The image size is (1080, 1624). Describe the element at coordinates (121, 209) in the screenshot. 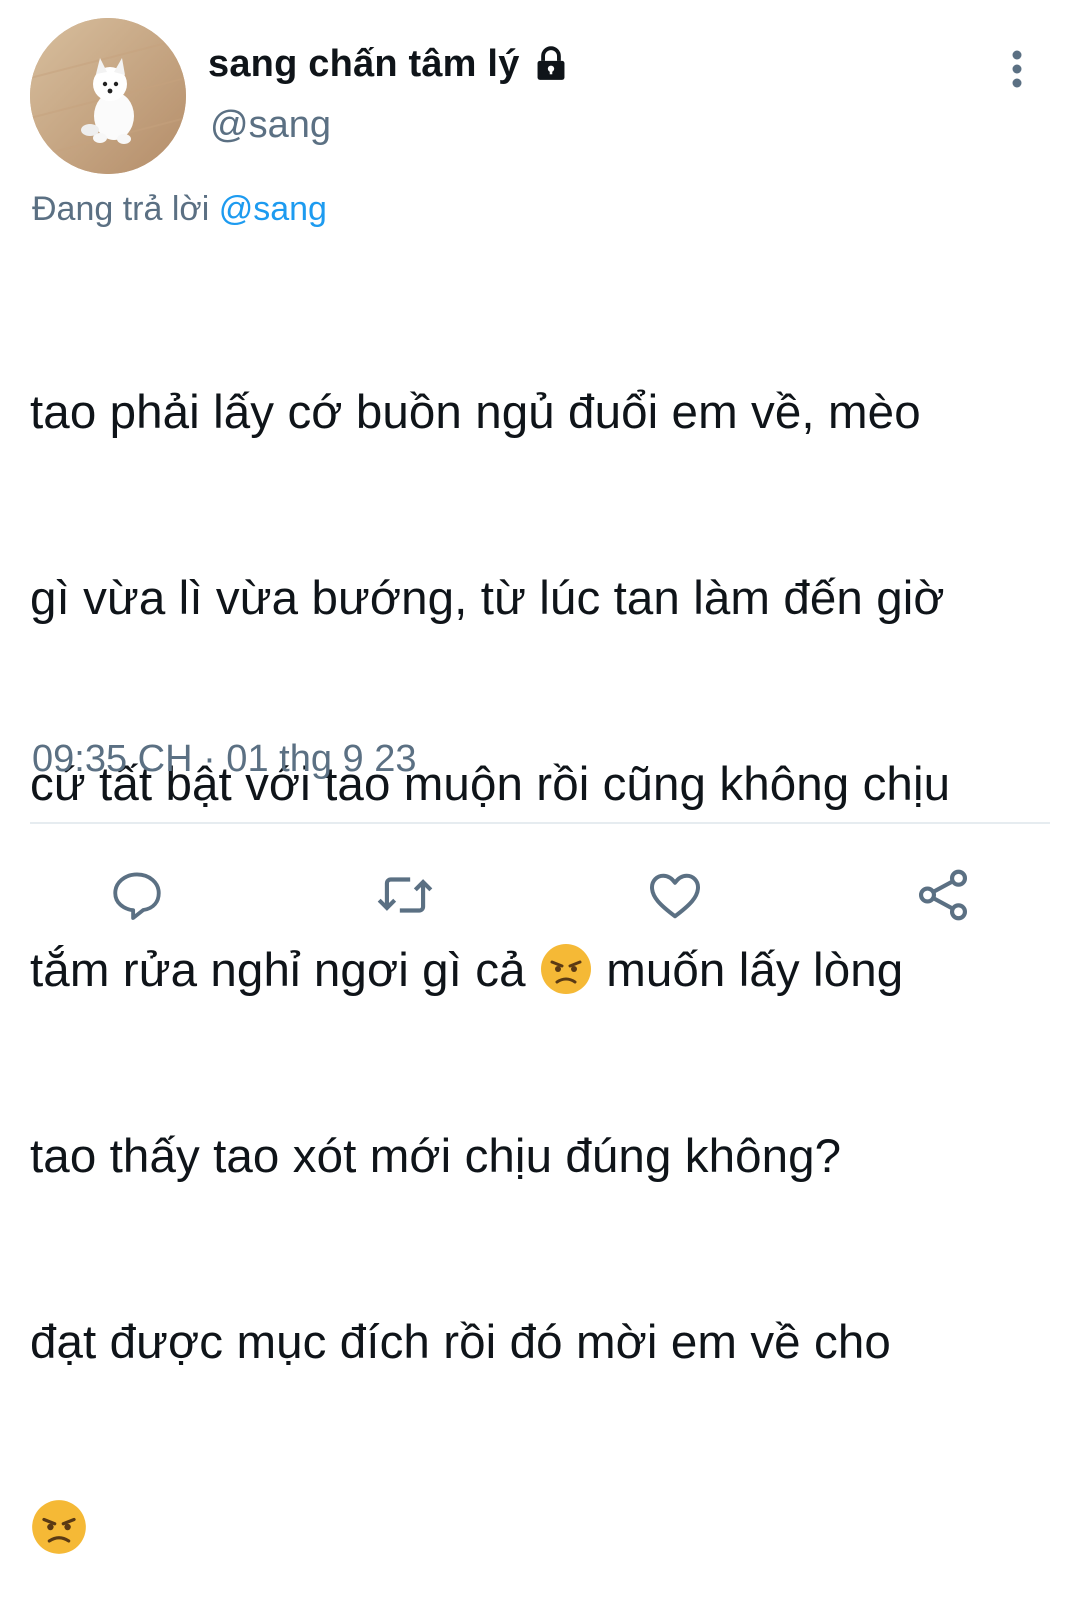

I see `replying-to-prefix: Đang trả lời` at that location.